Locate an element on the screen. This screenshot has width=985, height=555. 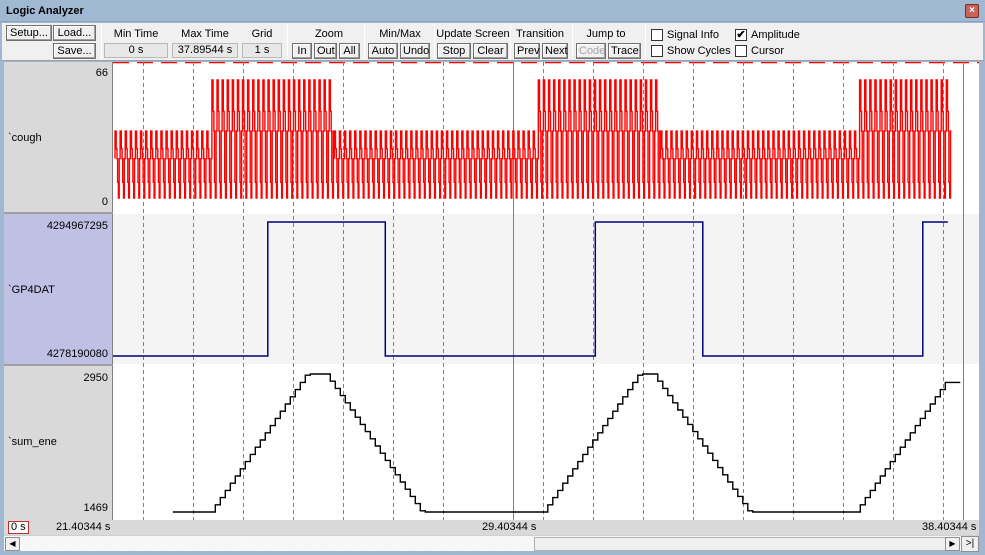
end-time-label: 38.40344 s is located at coordinates (949, 527).